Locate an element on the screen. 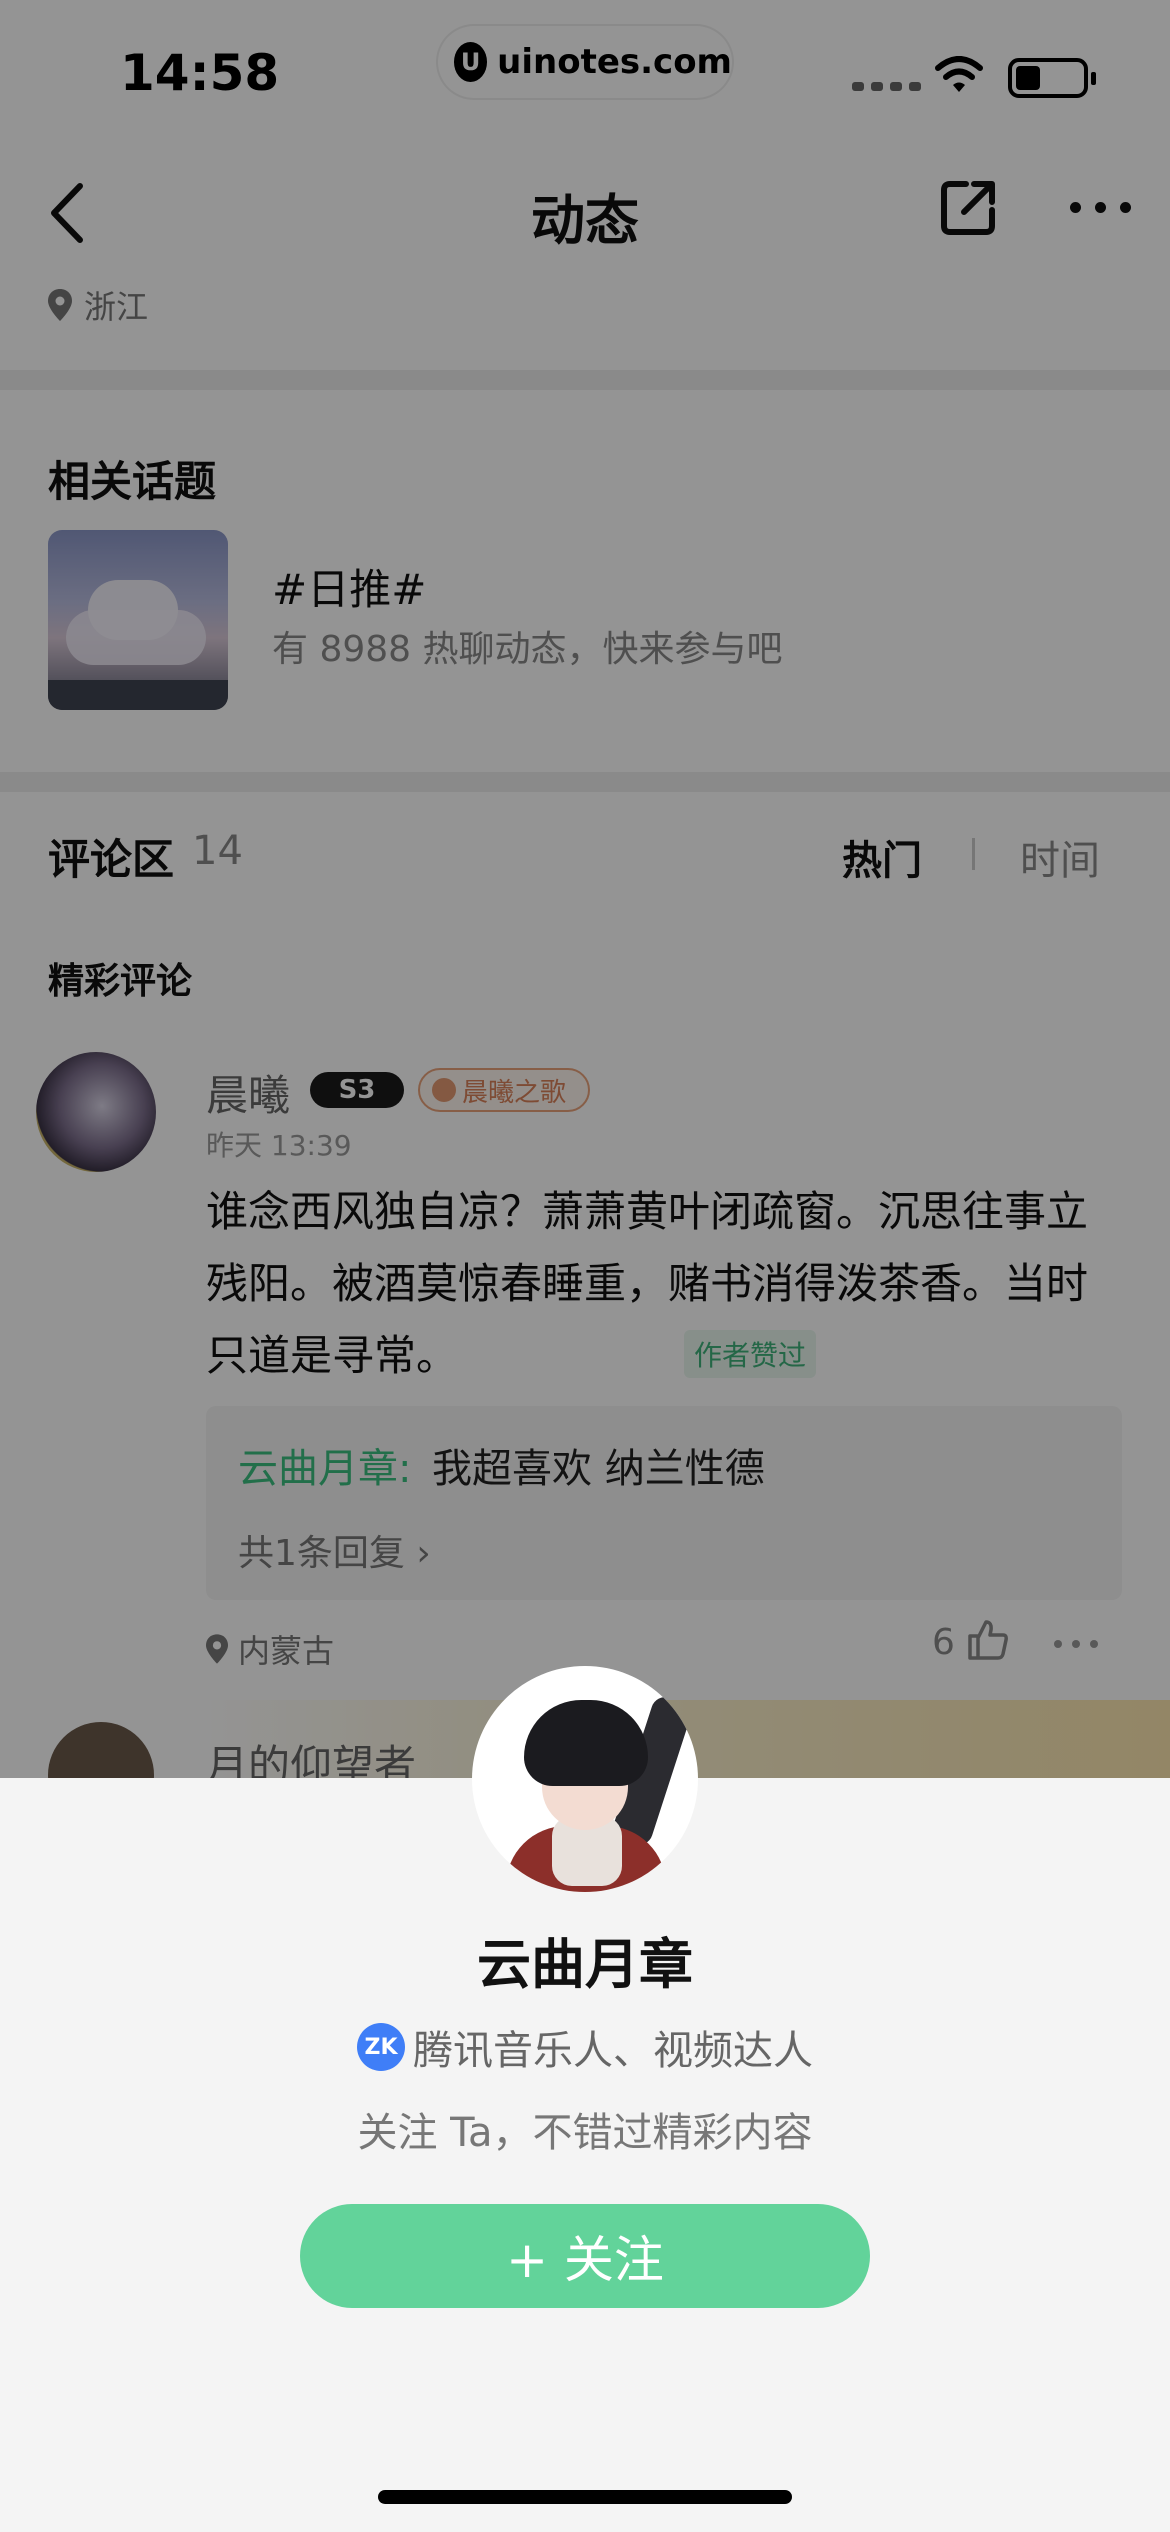  sheet-username: 云曲月章 is located at coordinates (585, 1964).